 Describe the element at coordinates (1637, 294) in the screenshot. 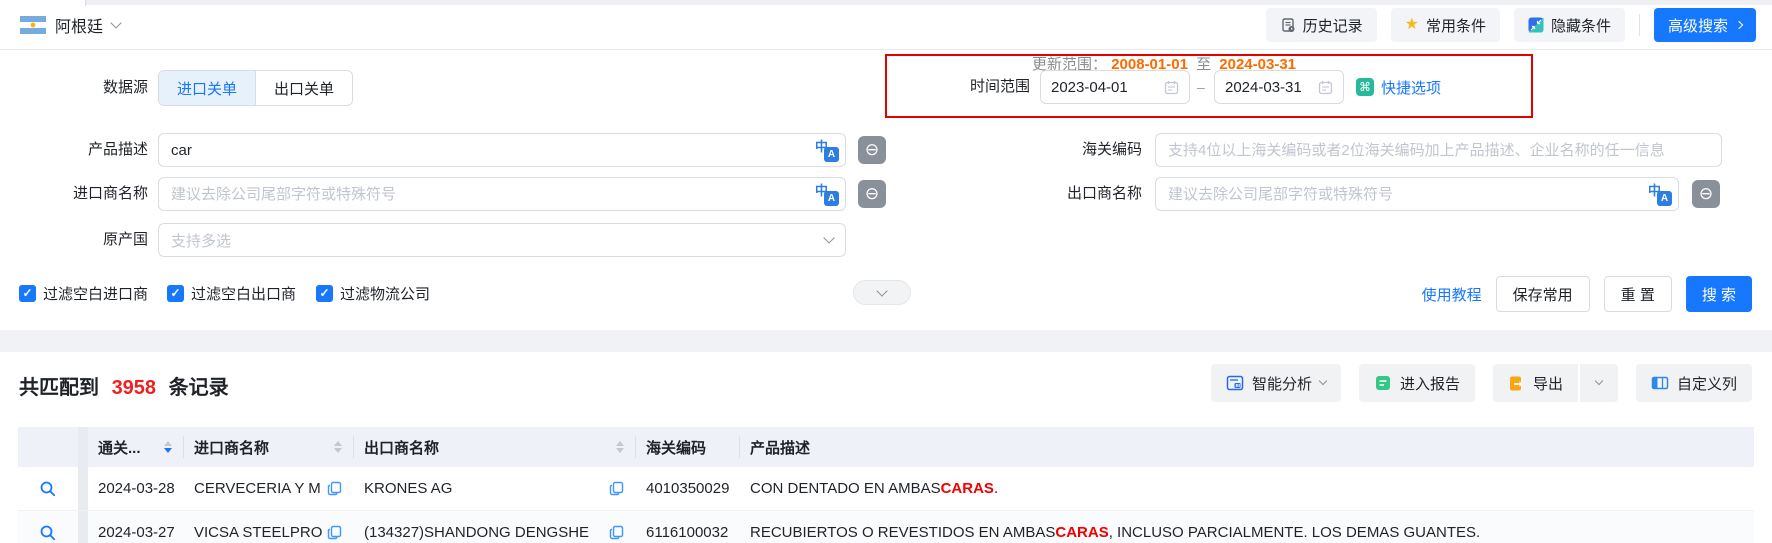

I see `reset-button: 重 置` at that location.